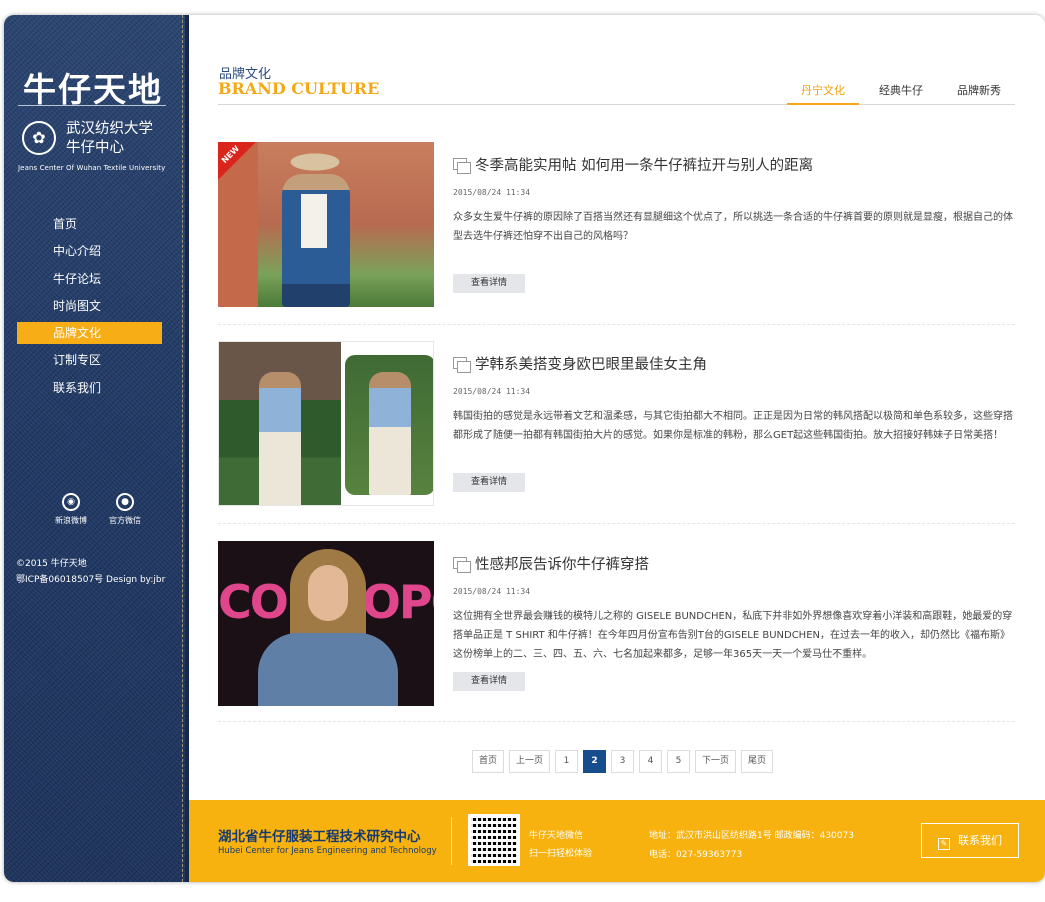 The image size is (1045, 902). Describe the element at coordinates (679, 761) in the screenshot. I see `page-5: 5` at that location.